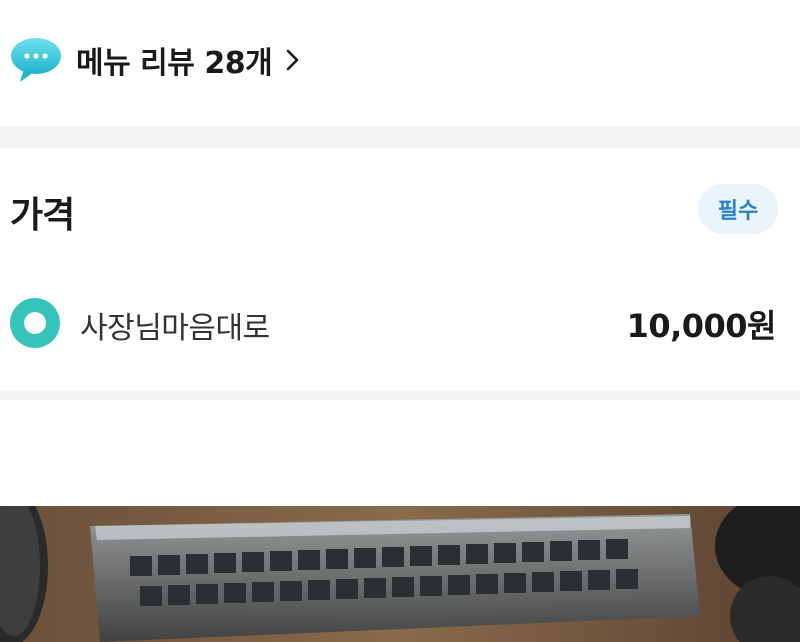 The width and height of the screenshot is (800, 642). Describe the element at coordinates (135, 63) in the screenshot. I see `review-title: 메뉴 리뷰` at that location.